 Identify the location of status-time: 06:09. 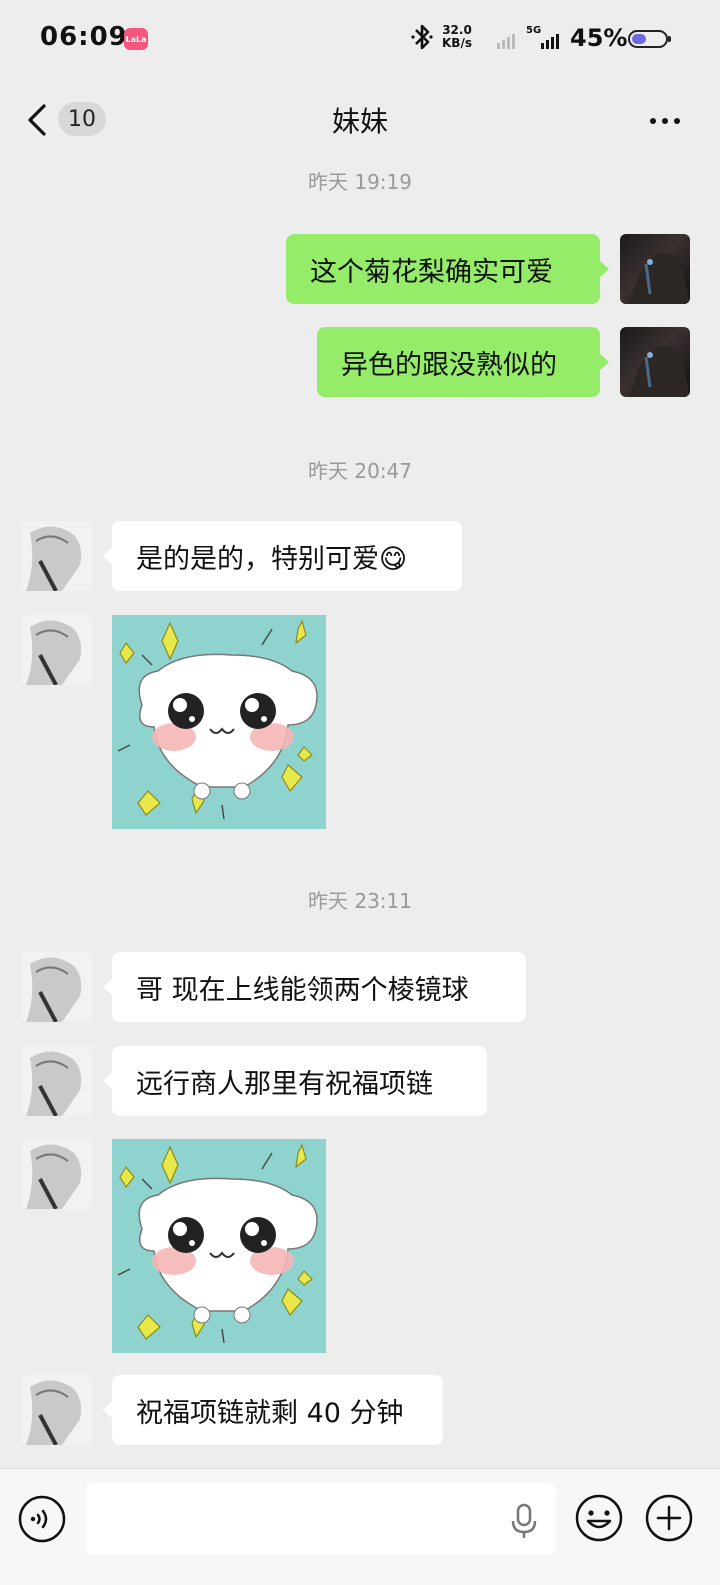
(84, 37).